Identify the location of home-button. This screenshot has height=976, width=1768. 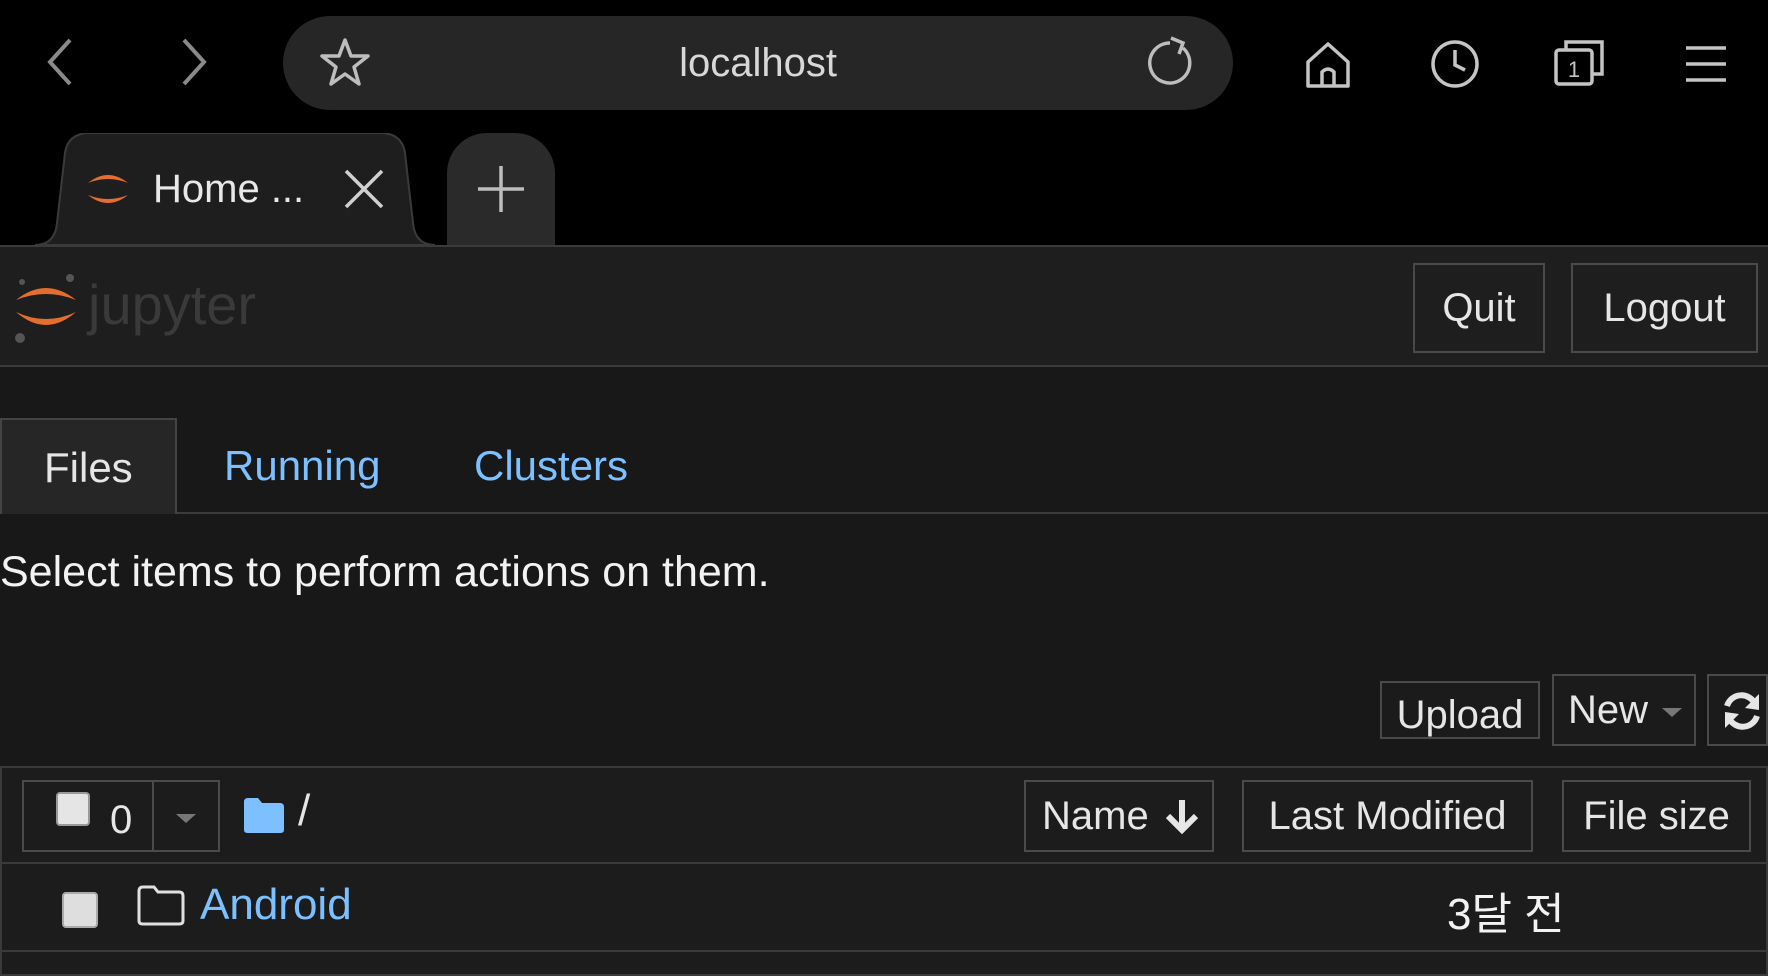
(1328, 64).